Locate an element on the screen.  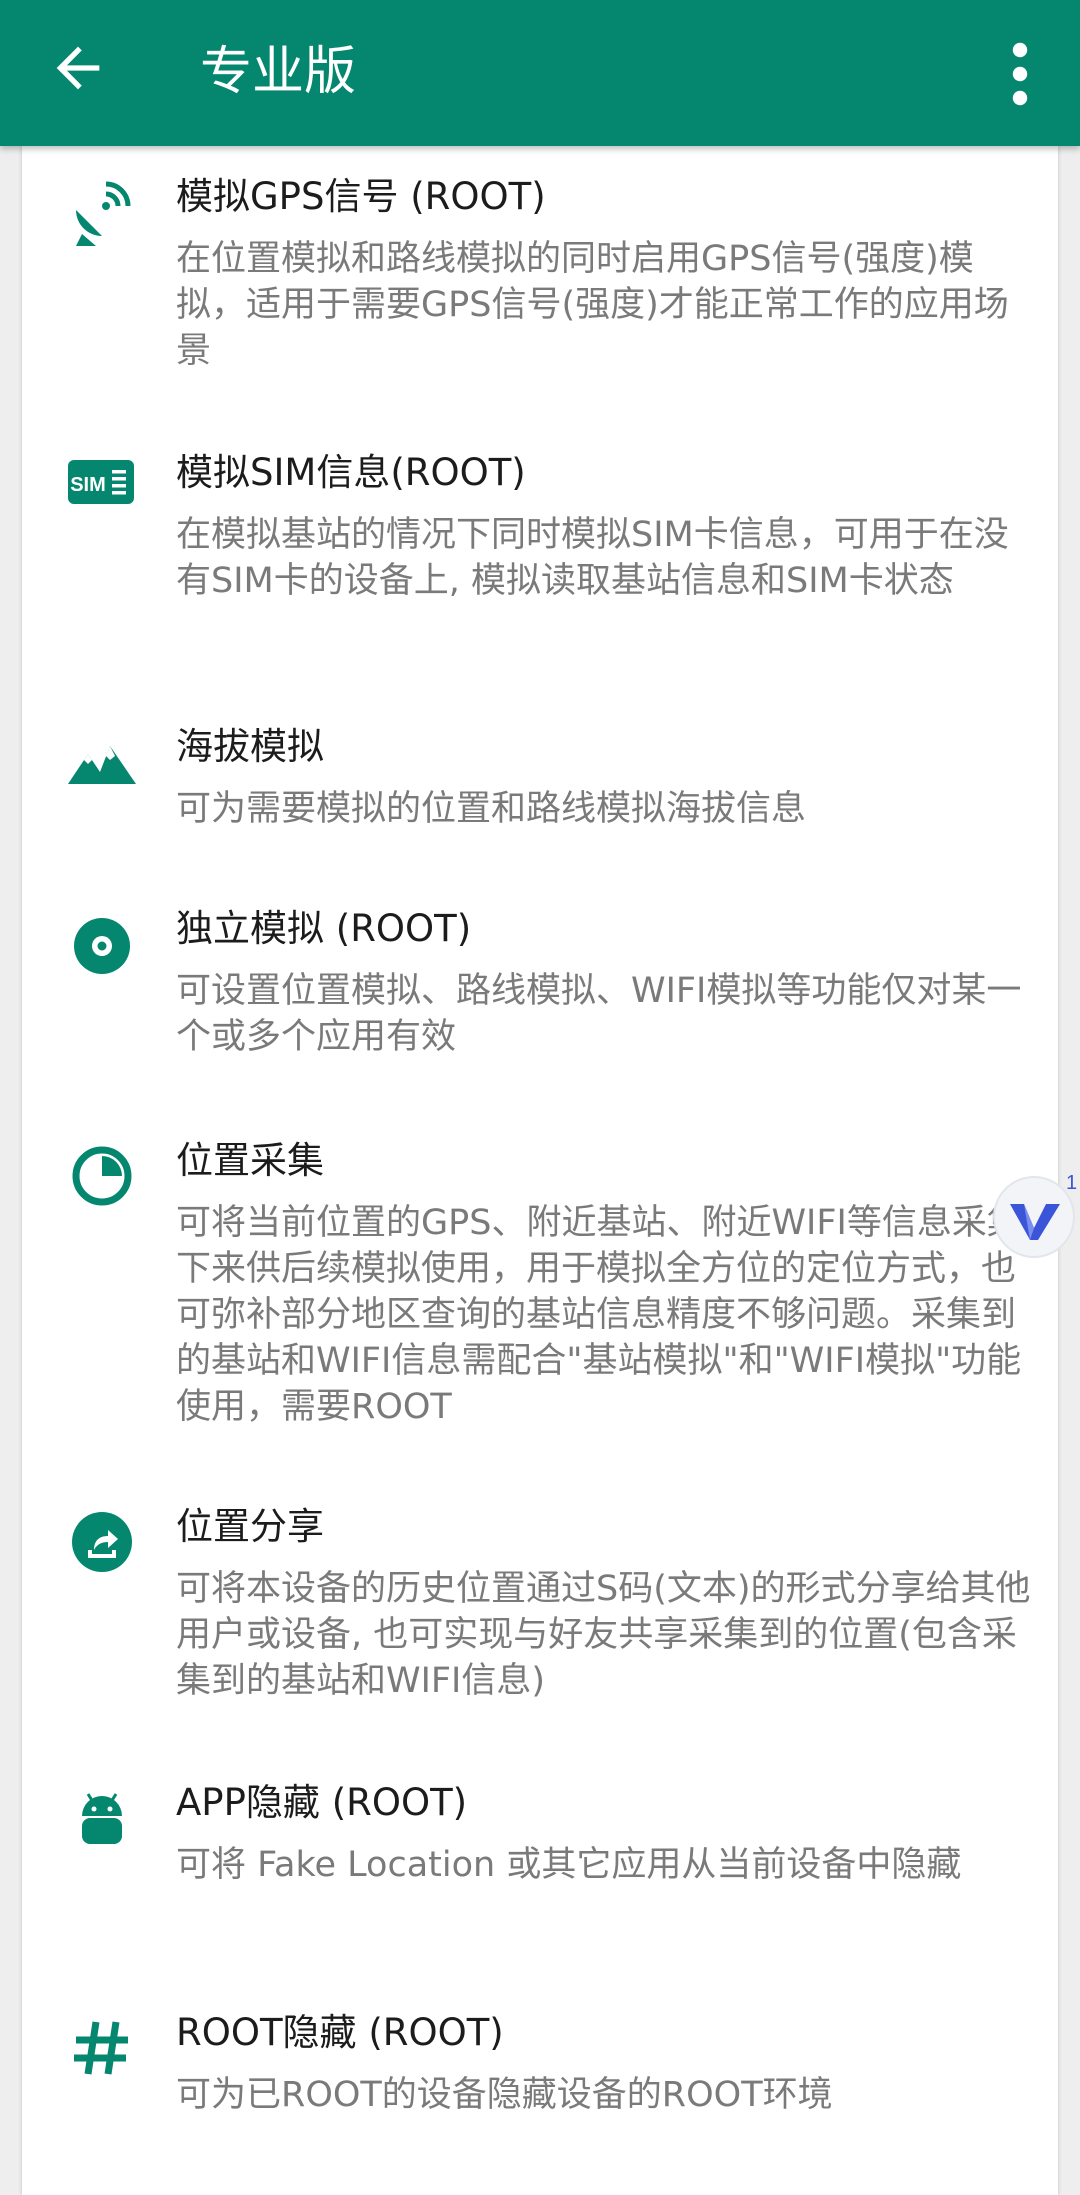
more-vert-icon is located at coordinates (1020, 74).